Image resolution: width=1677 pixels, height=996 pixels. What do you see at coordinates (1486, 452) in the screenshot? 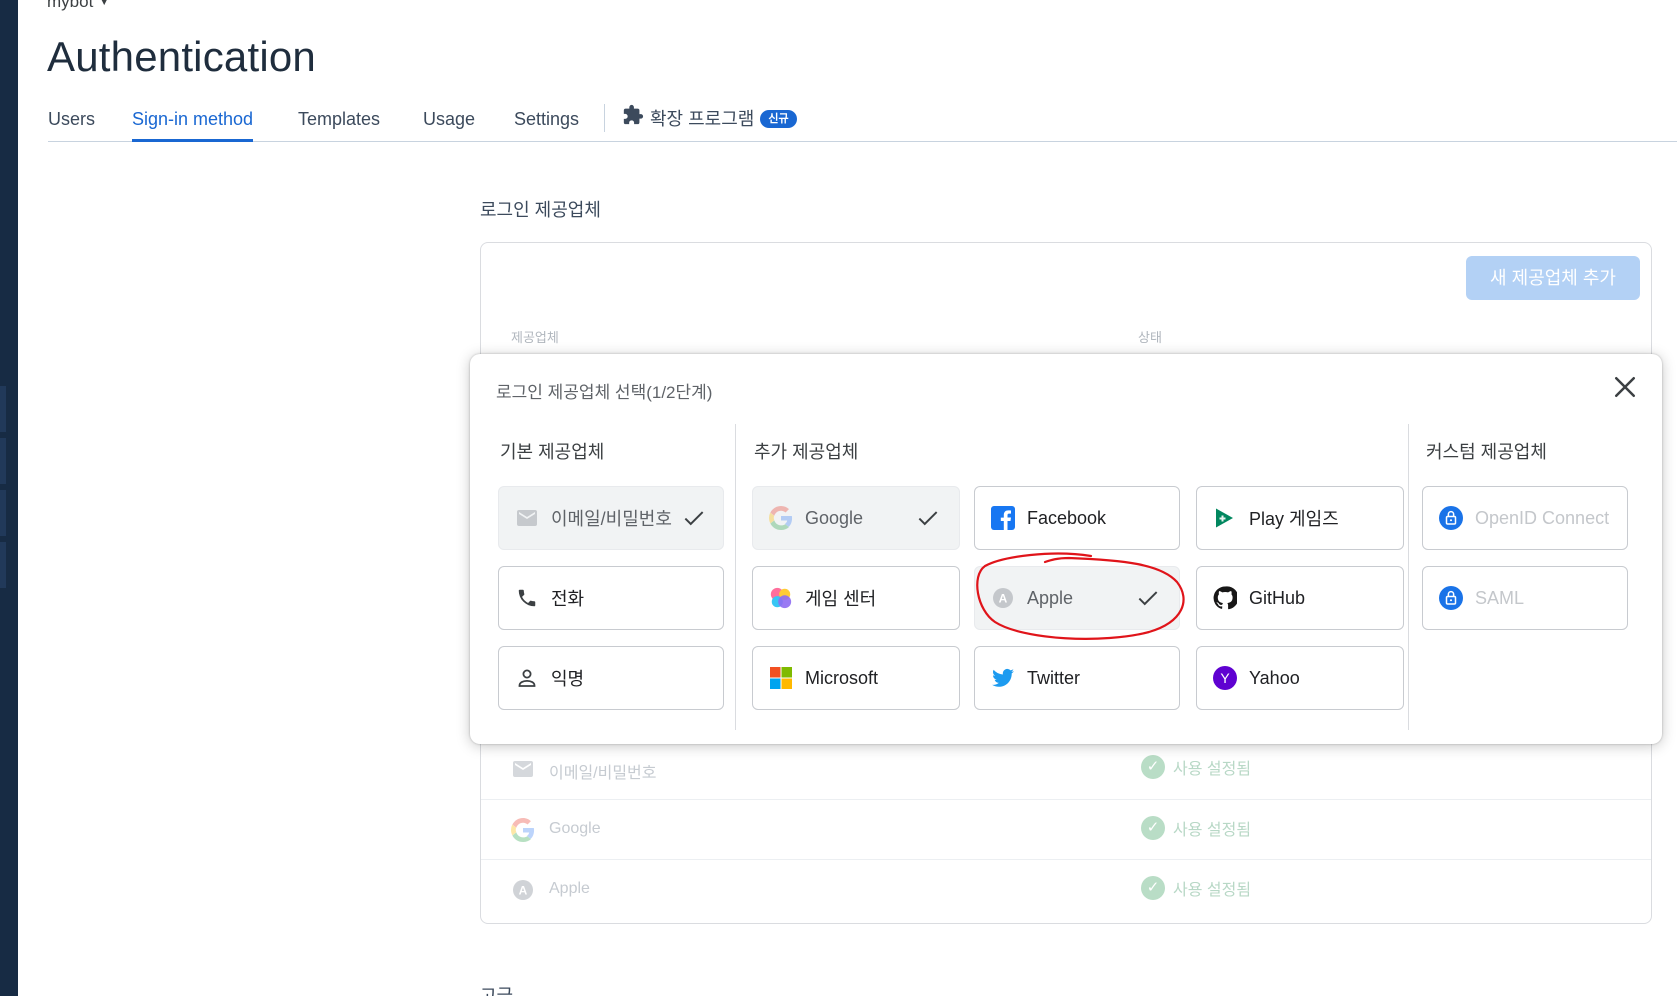
I see `custom-providers-title: 커스텀 제공업체` at bounding box center [1486, 452].